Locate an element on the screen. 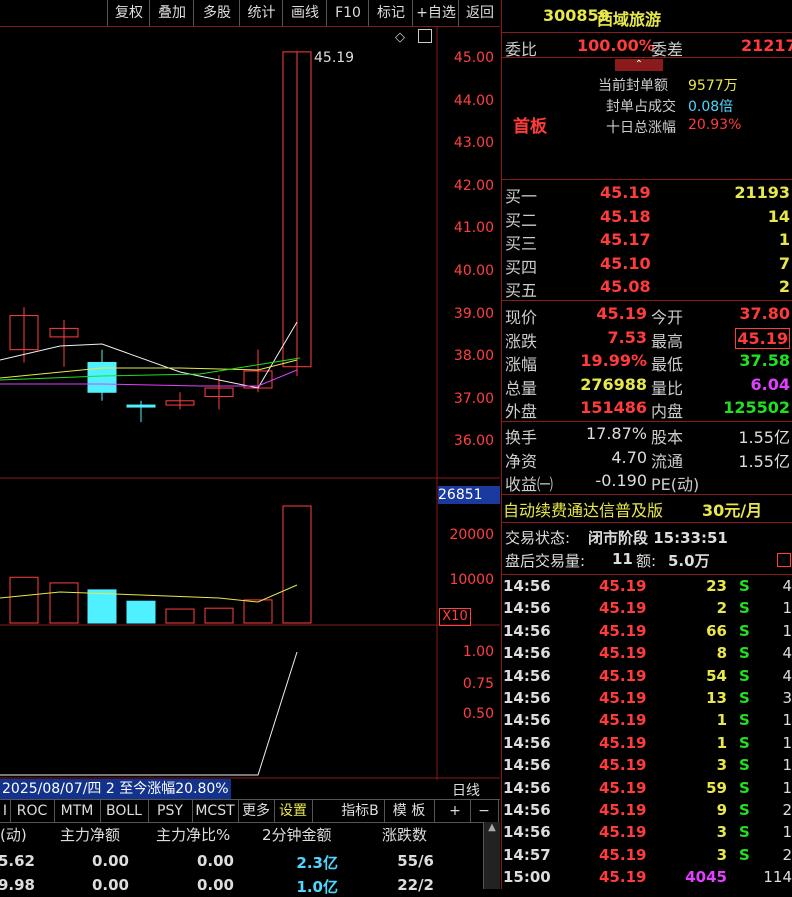  indicator-tab: 模 板 is located at coordinates (409, 811).